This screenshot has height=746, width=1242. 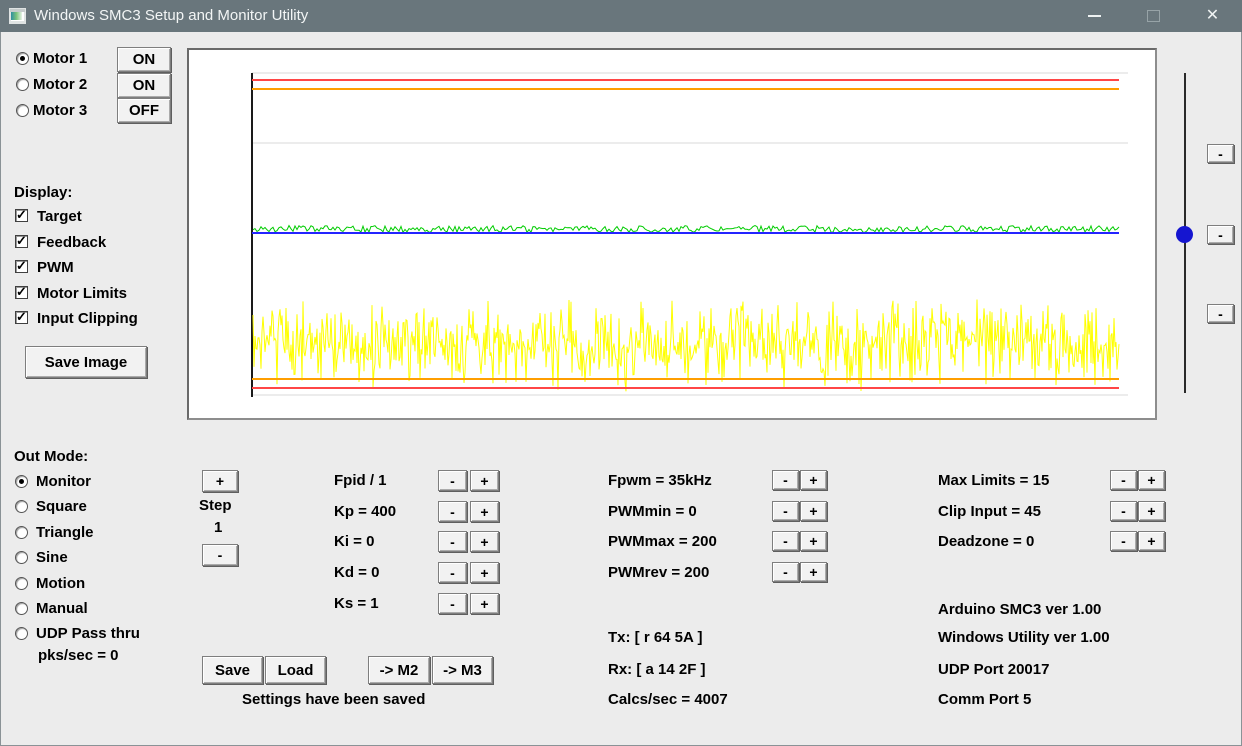 What do you see at coordinates (356, 603) in the screenshot?
I see `ks-value-label: Ks = 1` at bounding box center [356, 603].